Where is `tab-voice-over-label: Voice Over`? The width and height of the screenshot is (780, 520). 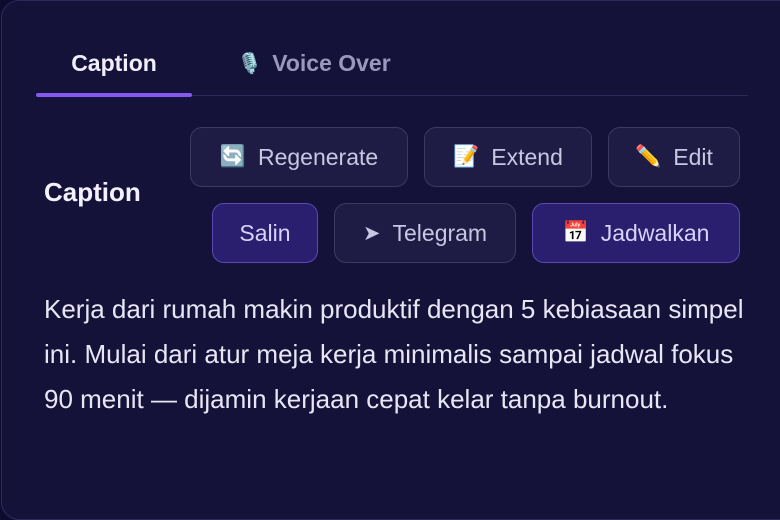 tab-voice-over-label: Voice Over is located at coordinates (331, 62).